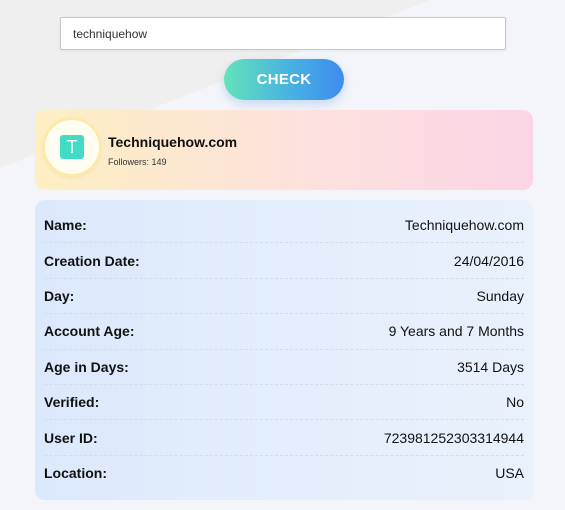 The height and width of the screenshot is (510, 565). I want to click on avatar-letter-icon: T, so click(72, 147).